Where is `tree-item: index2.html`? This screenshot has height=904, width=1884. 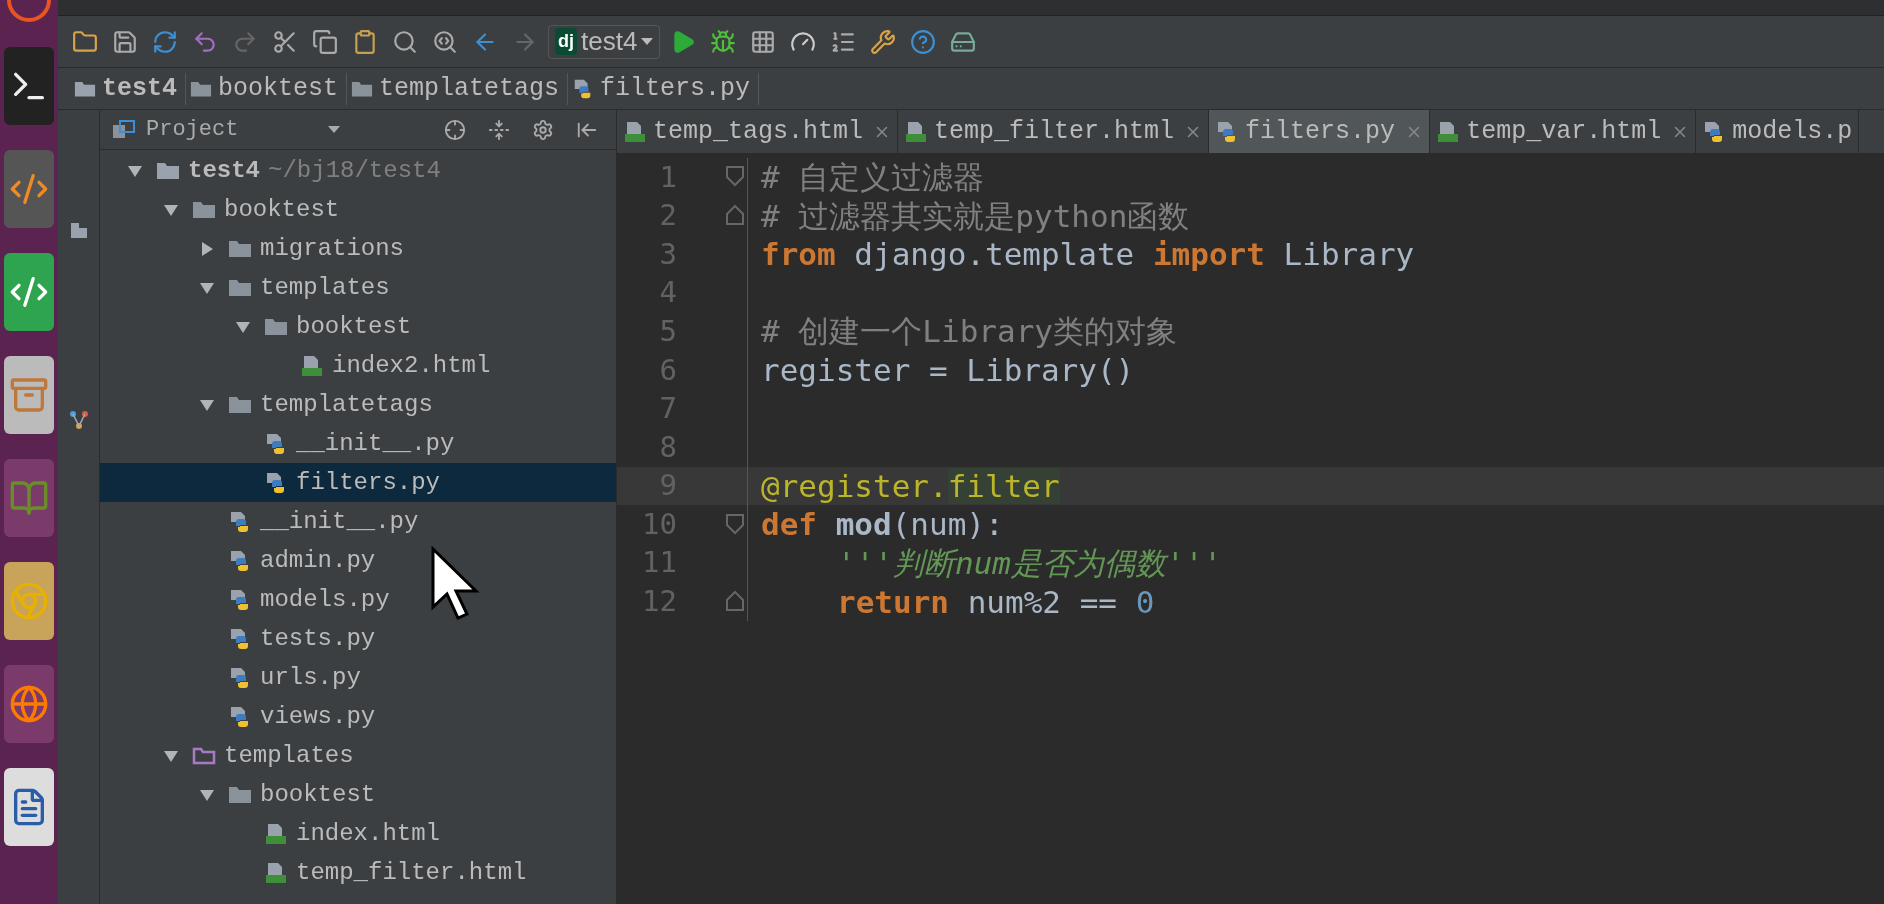
tree-item: index2.html is located at coordinates (358, 365).